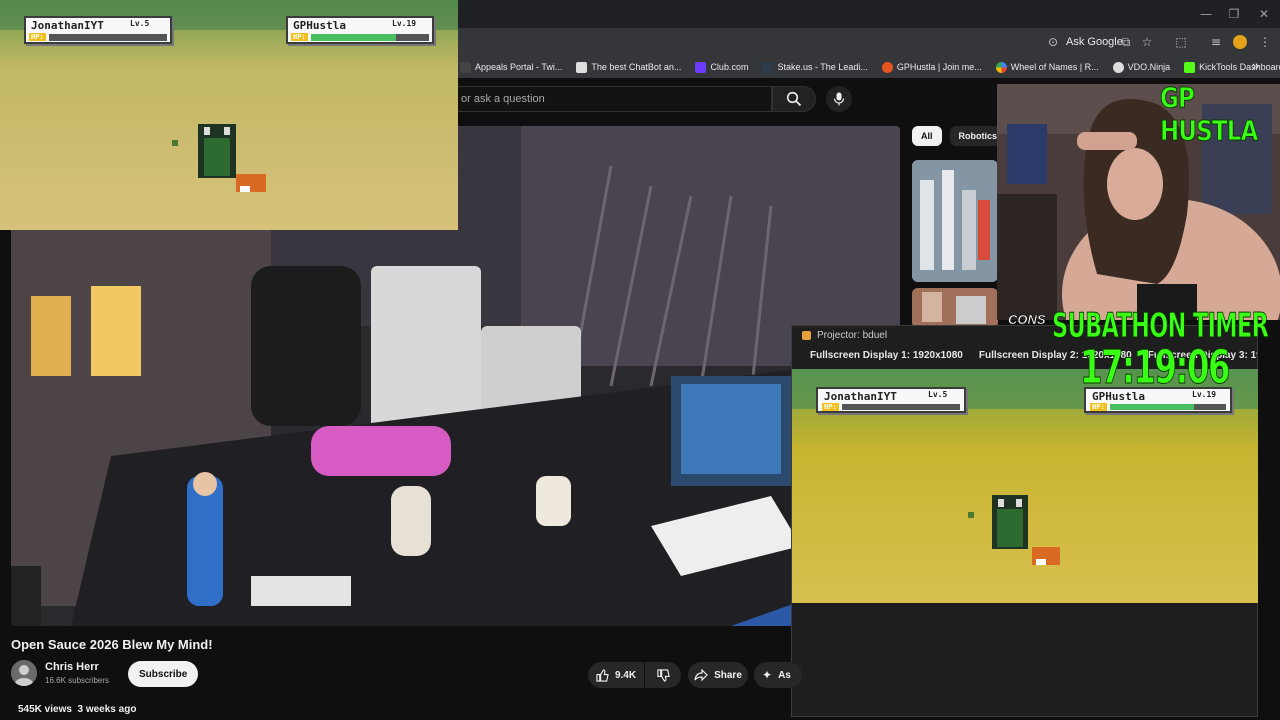  Describe the element at coordinates (927, 136) in the screenshot. I see `chip-all: All` at that location.